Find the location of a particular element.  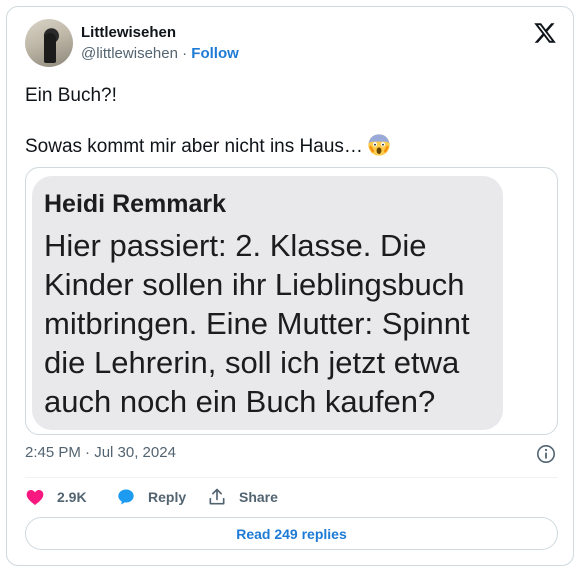

tweet-line-1: Ein Buch?! is located at coordinates (71, 95).